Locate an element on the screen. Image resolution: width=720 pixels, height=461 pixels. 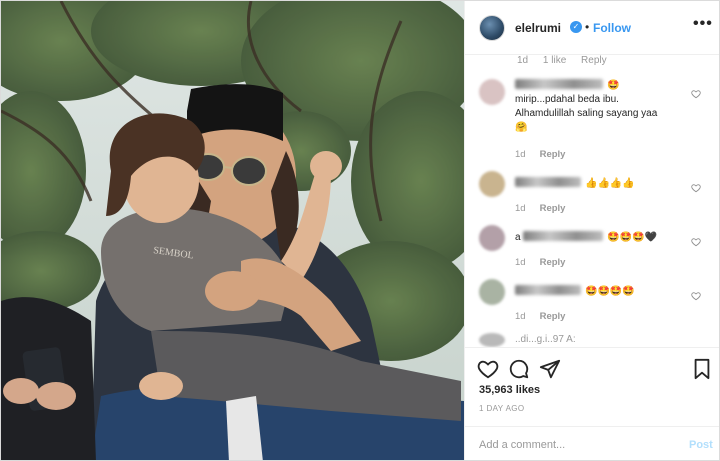
verified-badge-icon: ✓ is located at coordinates (576, 27).